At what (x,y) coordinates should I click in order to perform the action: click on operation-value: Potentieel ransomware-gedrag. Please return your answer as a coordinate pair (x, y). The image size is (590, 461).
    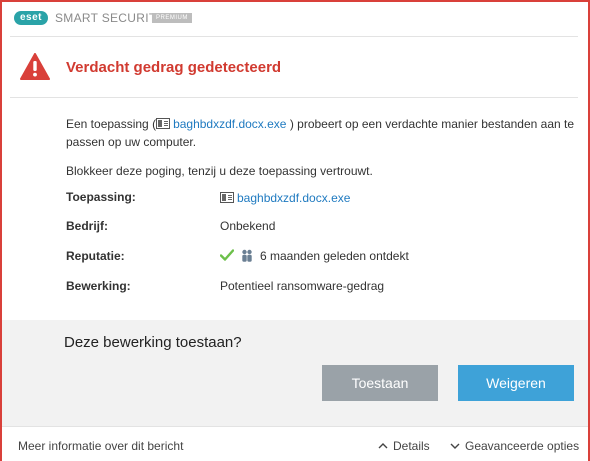
    Looking at the image, I should click on (302, 286).